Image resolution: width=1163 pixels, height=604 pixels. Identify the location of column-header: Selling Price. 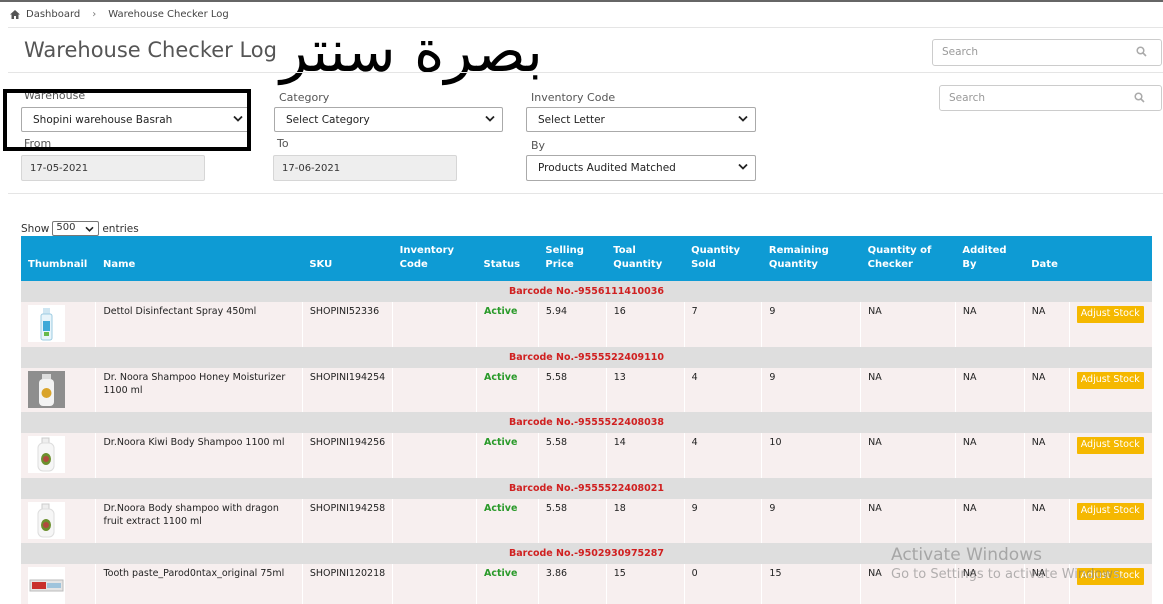
(572, 258).